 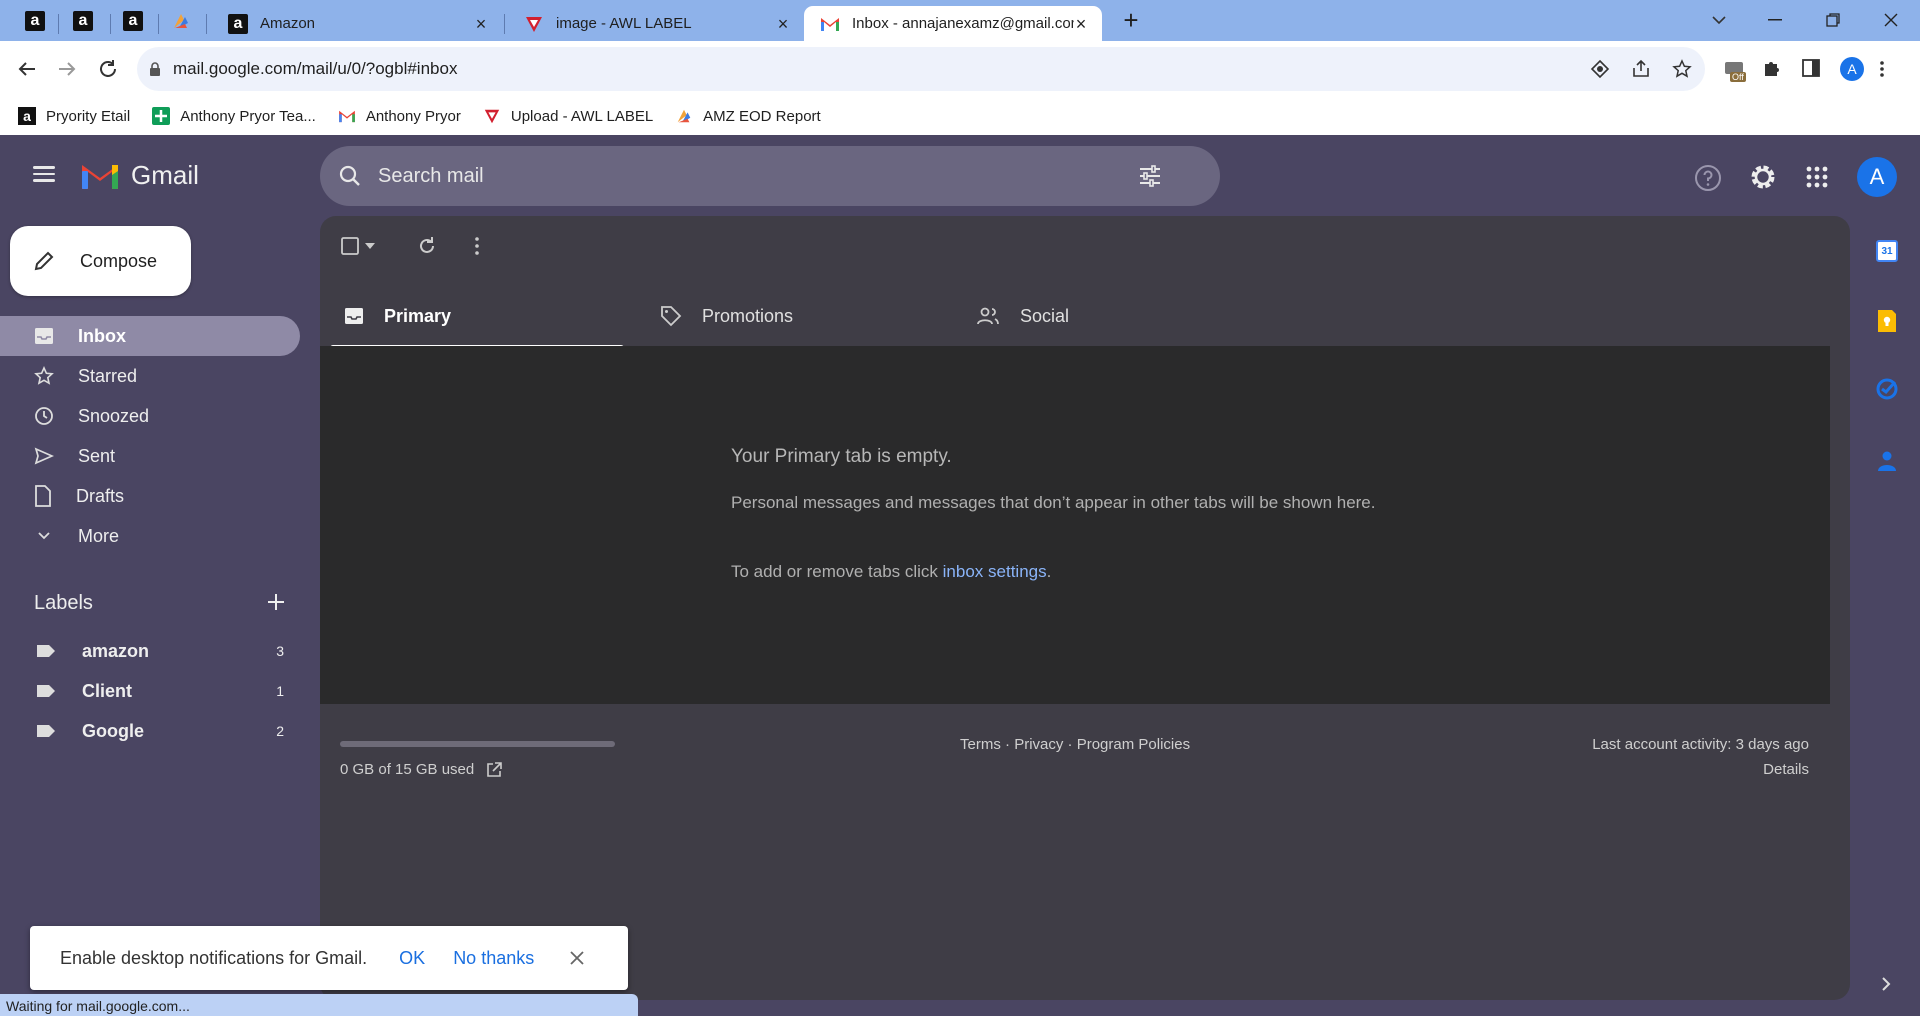 I want to click on main-menu-button, so click(x=44, y=174).